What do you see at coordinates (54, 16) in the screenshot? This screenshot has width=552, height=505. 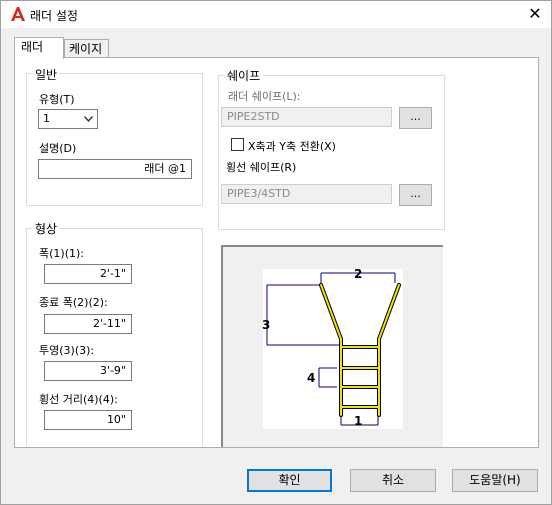 I see `window-title: 래더 설정` at bounding box center [54, 16].